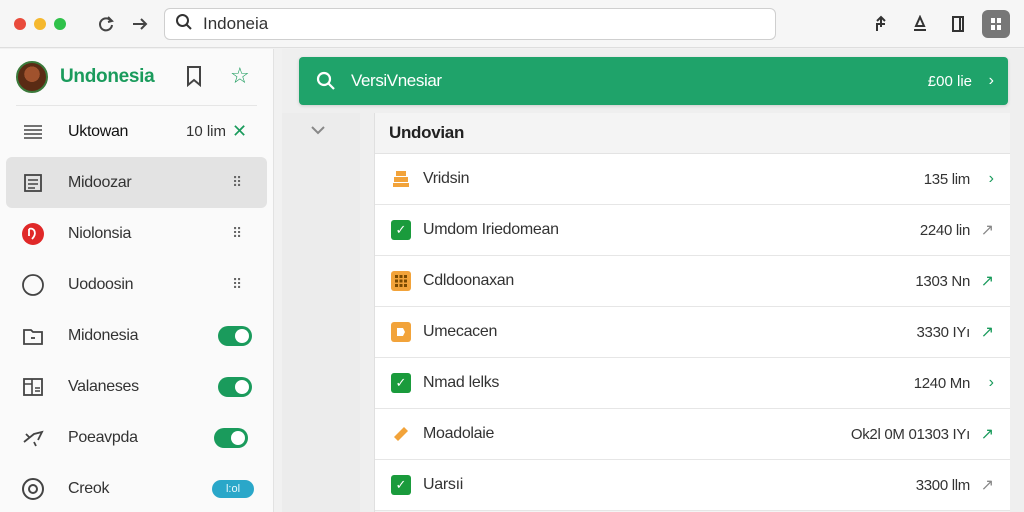 The height and width of the screenshot is (512, 1024). I want to click on list-item-label: Nmad lelks, so click(461, 382).